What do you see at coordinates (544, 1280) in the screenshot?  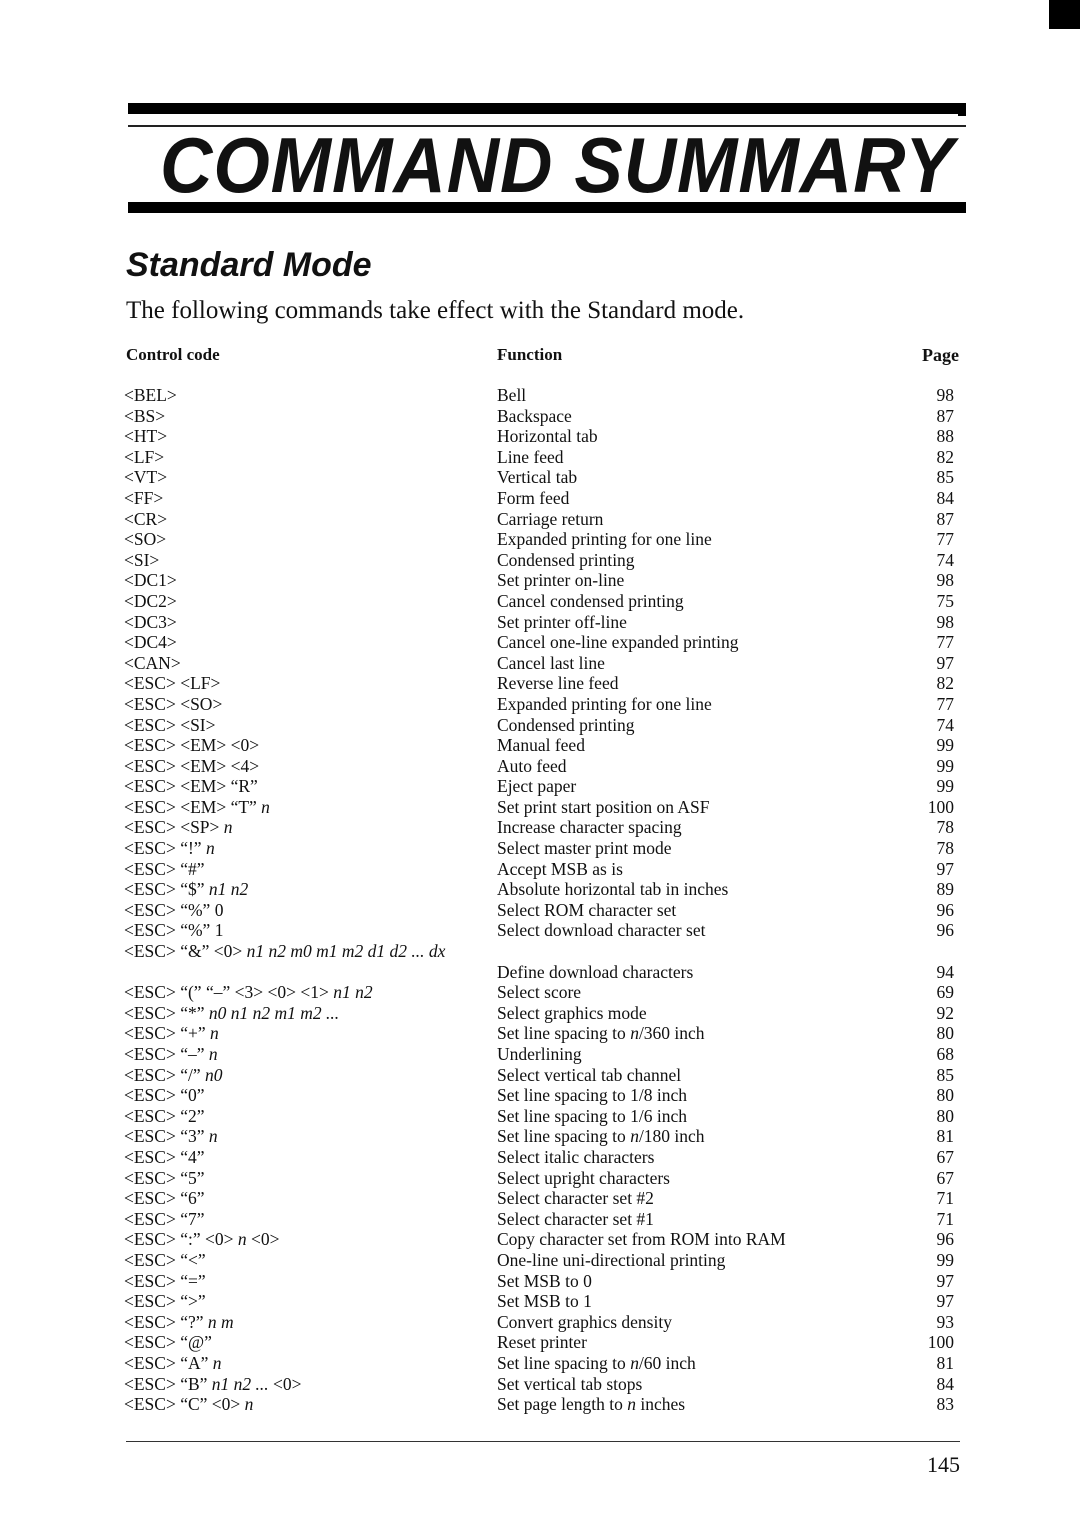 I see `function-description: Set MSB to 0` at bounding box center [544, 1280].